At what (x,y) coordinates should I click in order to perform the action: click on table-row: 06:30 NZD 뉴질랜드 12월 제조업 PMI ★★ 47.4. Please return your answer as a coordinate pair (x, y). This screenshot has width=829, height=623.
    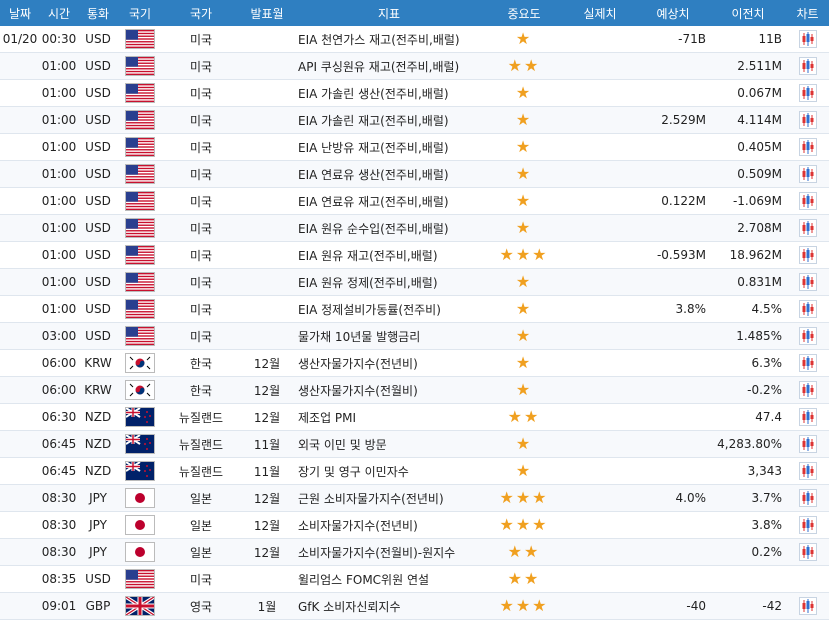
    Looking at the image, I should click on (414, 417).